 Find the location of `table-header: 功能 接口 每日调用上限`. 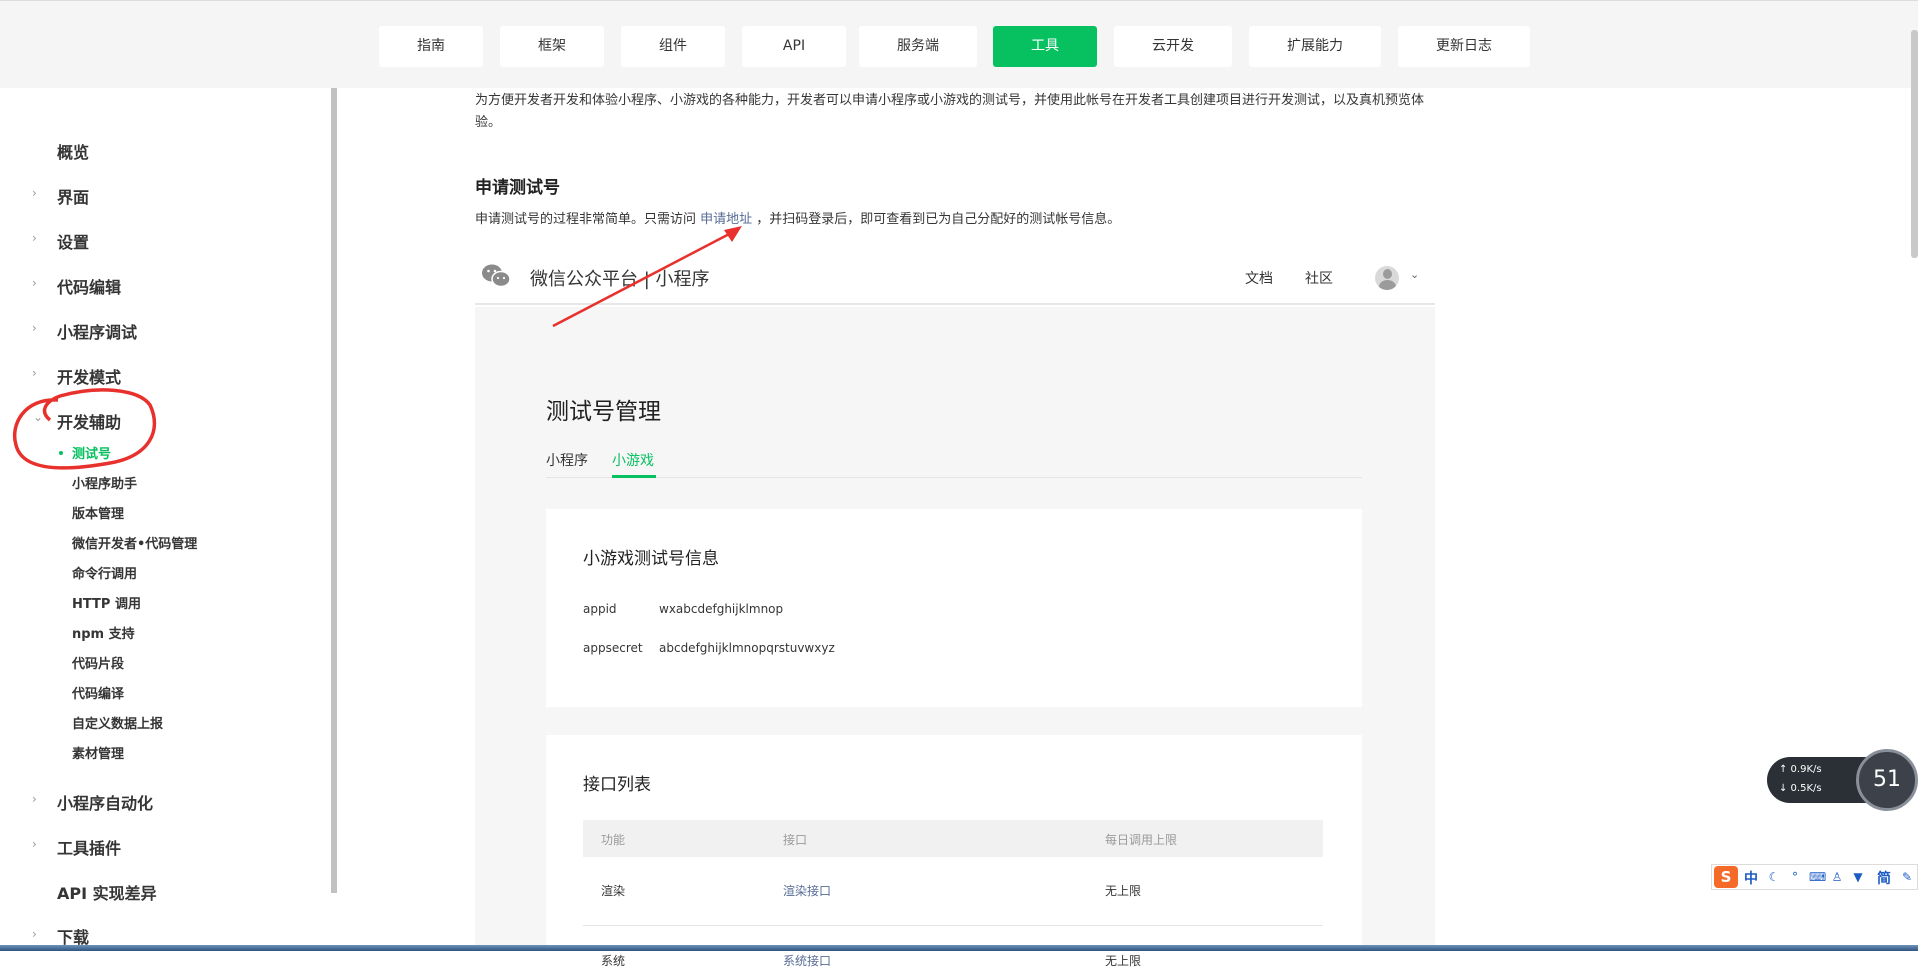

table-header: 功能 接口 每日调用上限 is located at coordinates (953, 838).